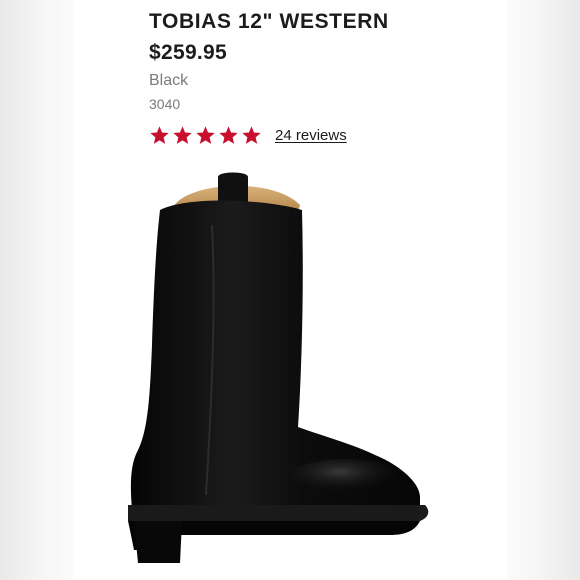  I want to click on product-sku: 3040, so click(165, 104).